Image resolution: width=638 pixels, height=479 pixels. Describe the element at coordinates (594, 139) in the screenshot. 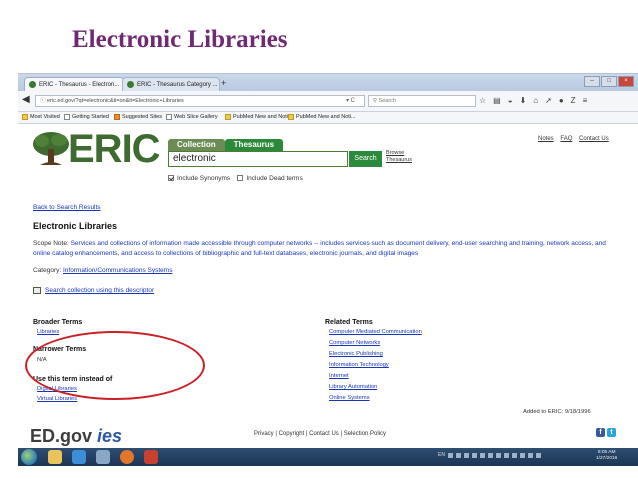

I see `contact-us-link: Contact Us` at that location.